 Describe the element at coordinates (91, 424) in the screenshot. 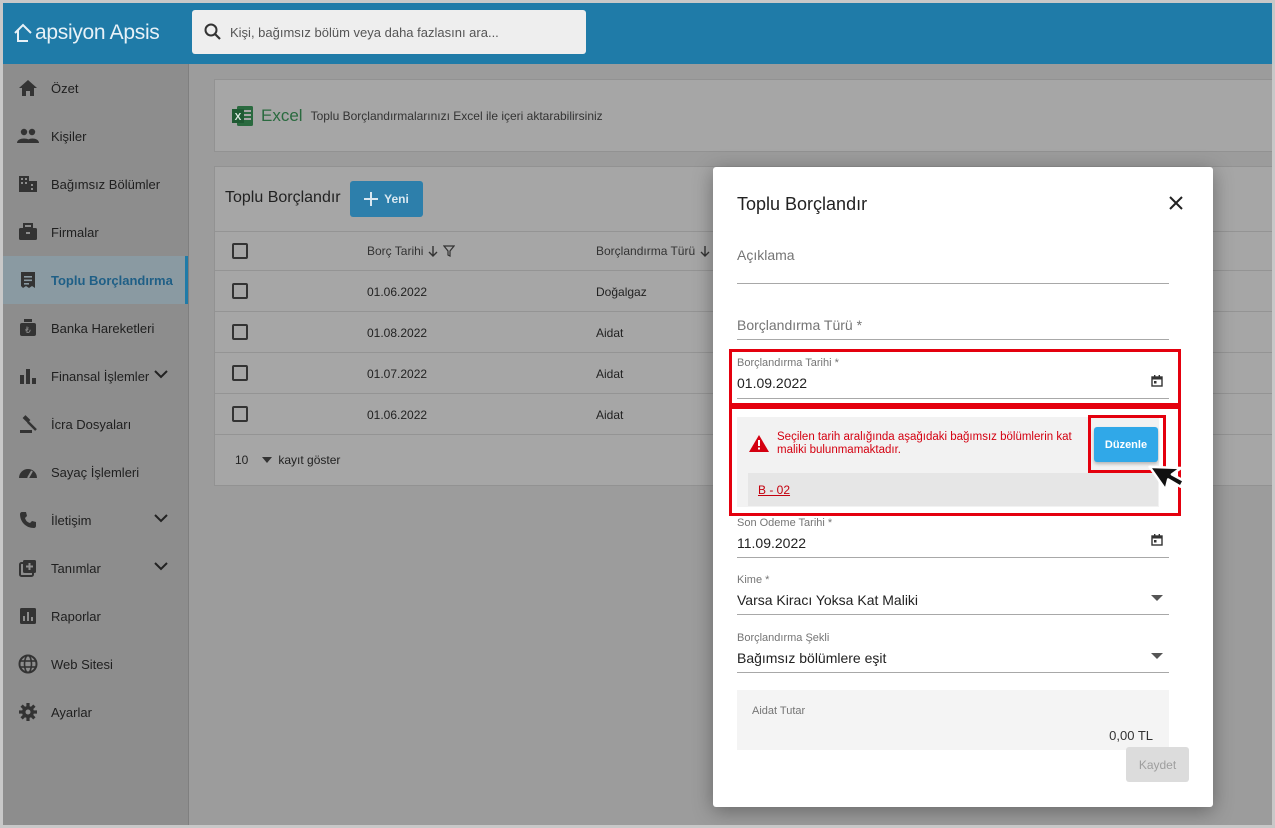

I see `sidebar-item-label: İcra Dosyaları` at that location.